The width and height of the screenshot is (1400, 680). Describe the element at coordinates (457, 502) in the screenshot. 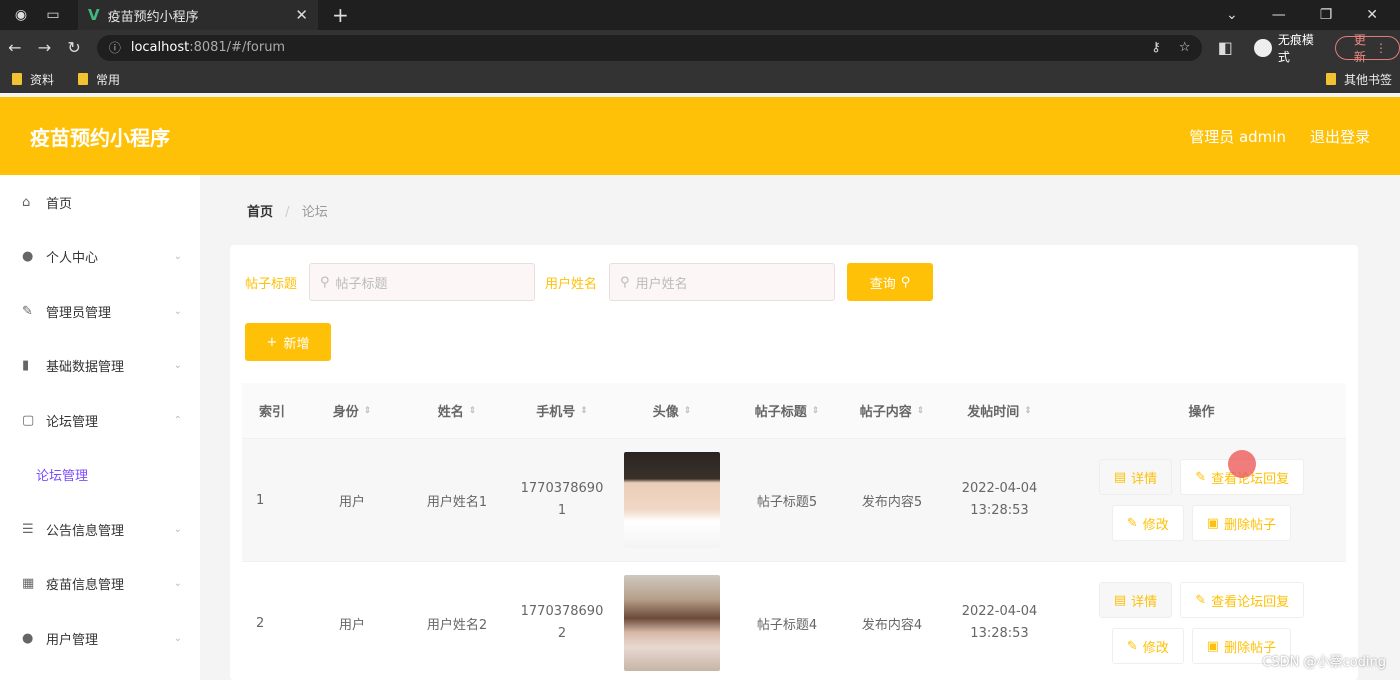

I see `cell-name: 用户姓名1` at that location.